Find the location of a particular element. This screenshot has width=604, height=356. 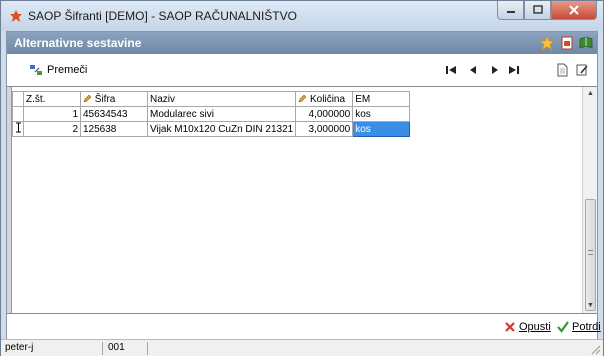

column-header-sifra: Šifra is located at coordinates (114, 99).